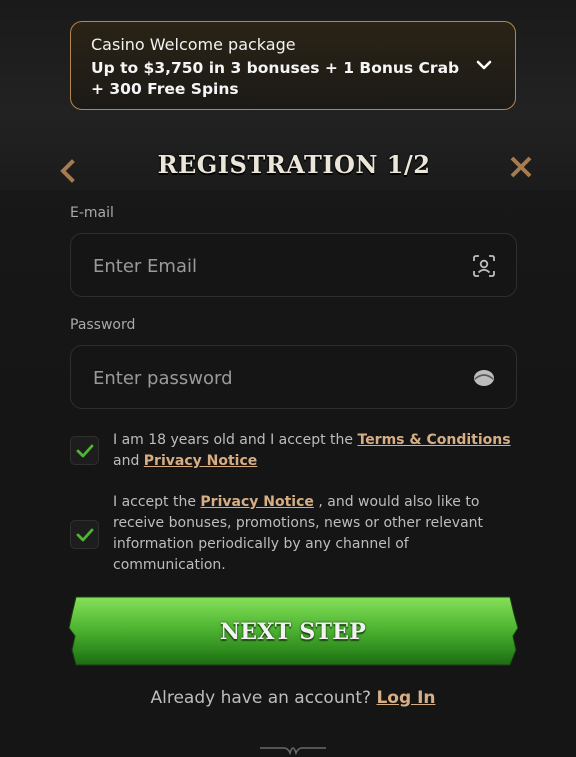  I want to click on welcome-package-title: Casino Welcome package, so click(193, 44).